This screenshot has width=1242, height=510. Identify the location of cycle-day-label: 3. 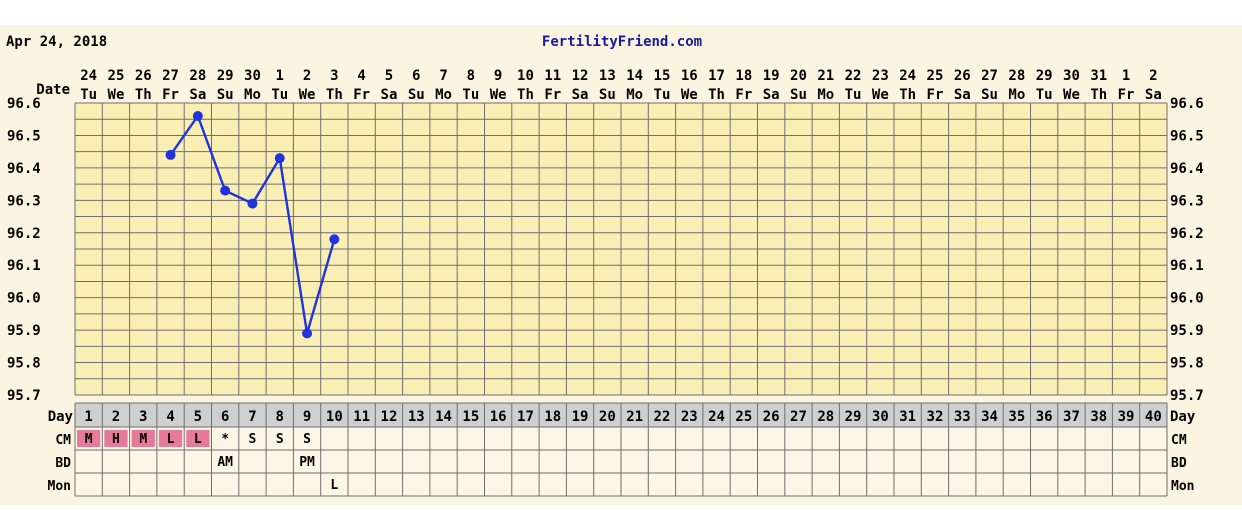
(143, 417).